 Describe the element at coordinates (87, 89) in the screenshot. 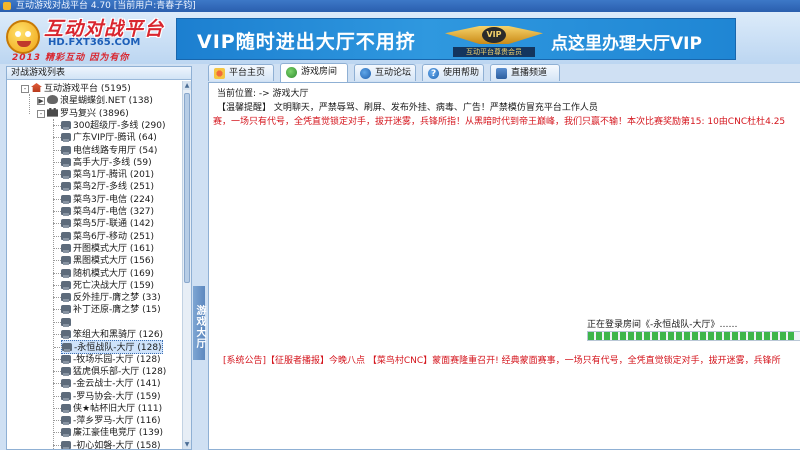

I see `tree-item-label: 互动游戏平台 (5195)` at that location.